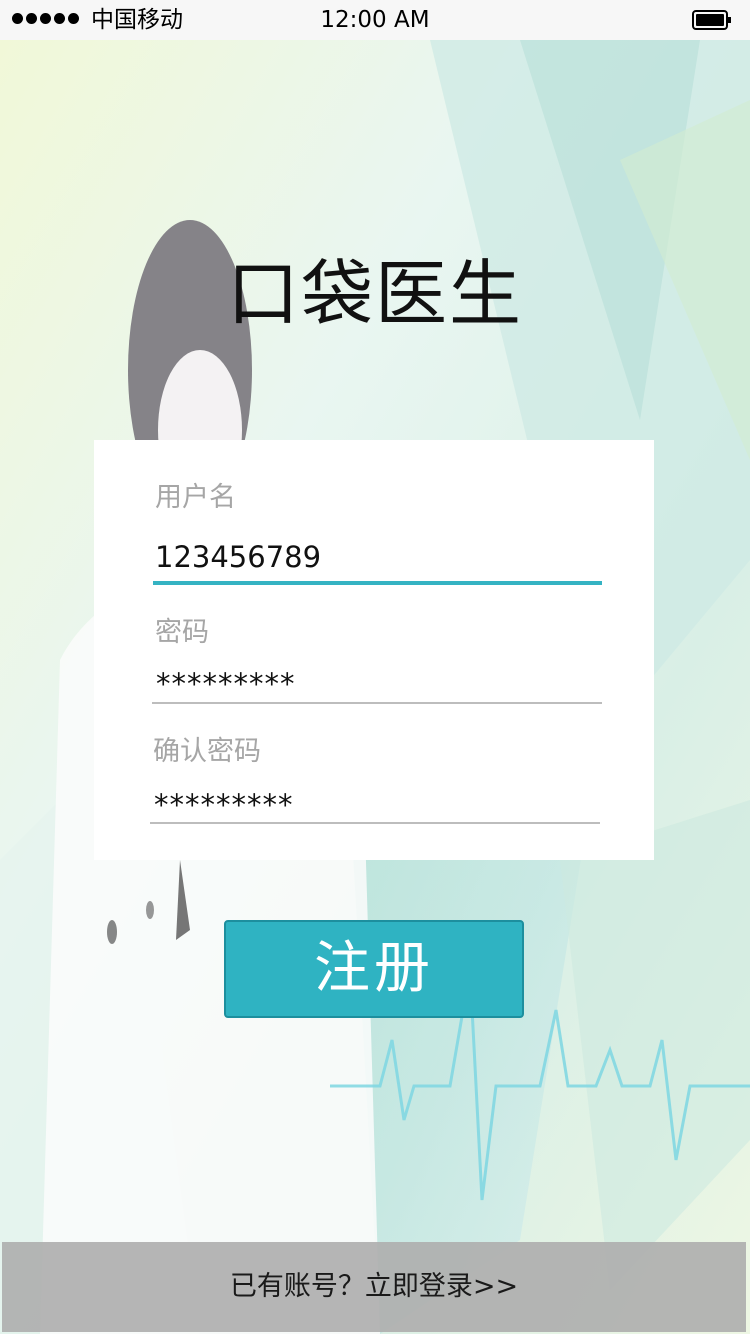 The height and width of the screenshot is (1334, 750). What do you see at coordinates (195, 497) in the screenshot?
I see `username-label: 用户名` at bounding box center [195, 497].